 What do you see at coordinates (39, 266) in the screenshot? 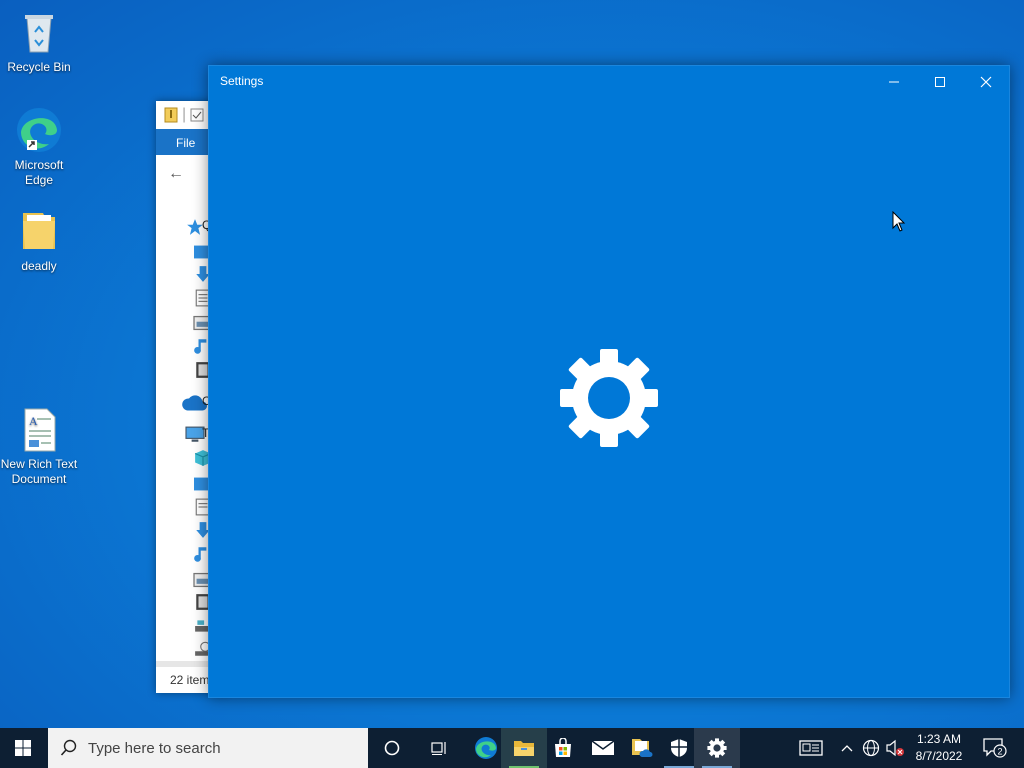
I see `deadly-folder-label: deadly` at bounding box center [39, 266].